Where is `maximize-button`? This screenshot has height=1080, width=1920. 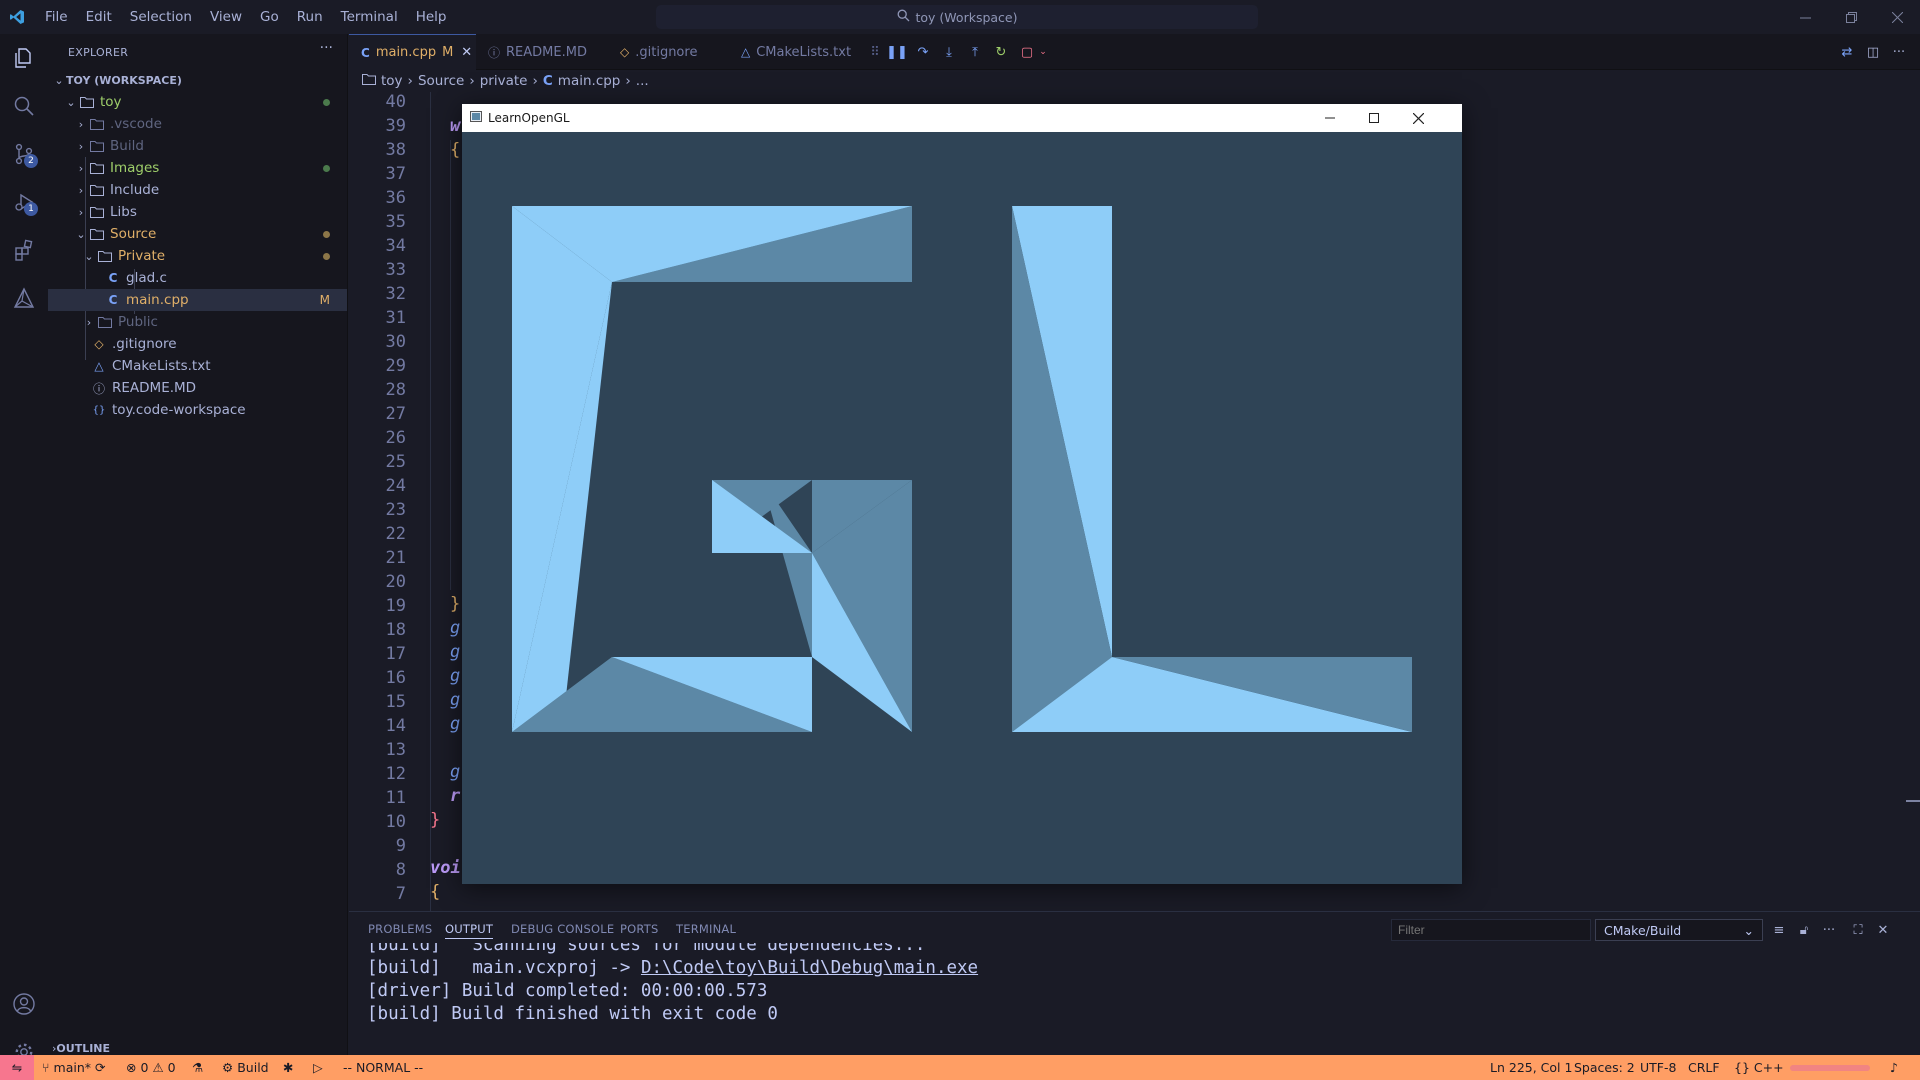 maximize-button is located at coordinates (1374, 118).